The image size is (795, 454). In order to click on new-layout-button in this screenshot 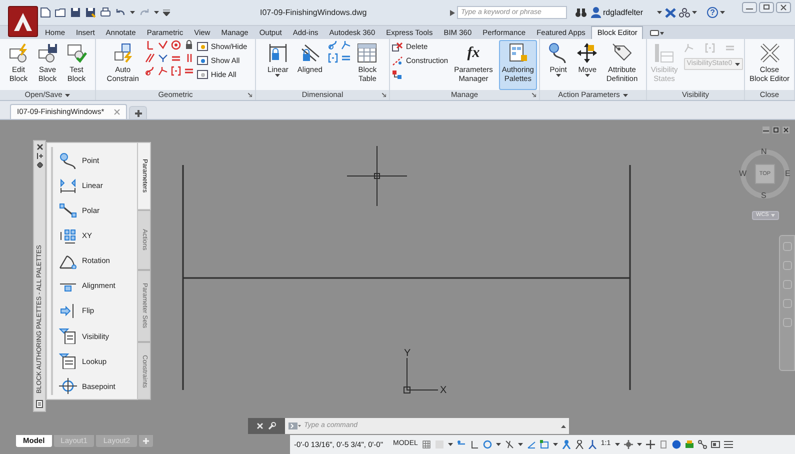, I will do `click(146, 441)`.